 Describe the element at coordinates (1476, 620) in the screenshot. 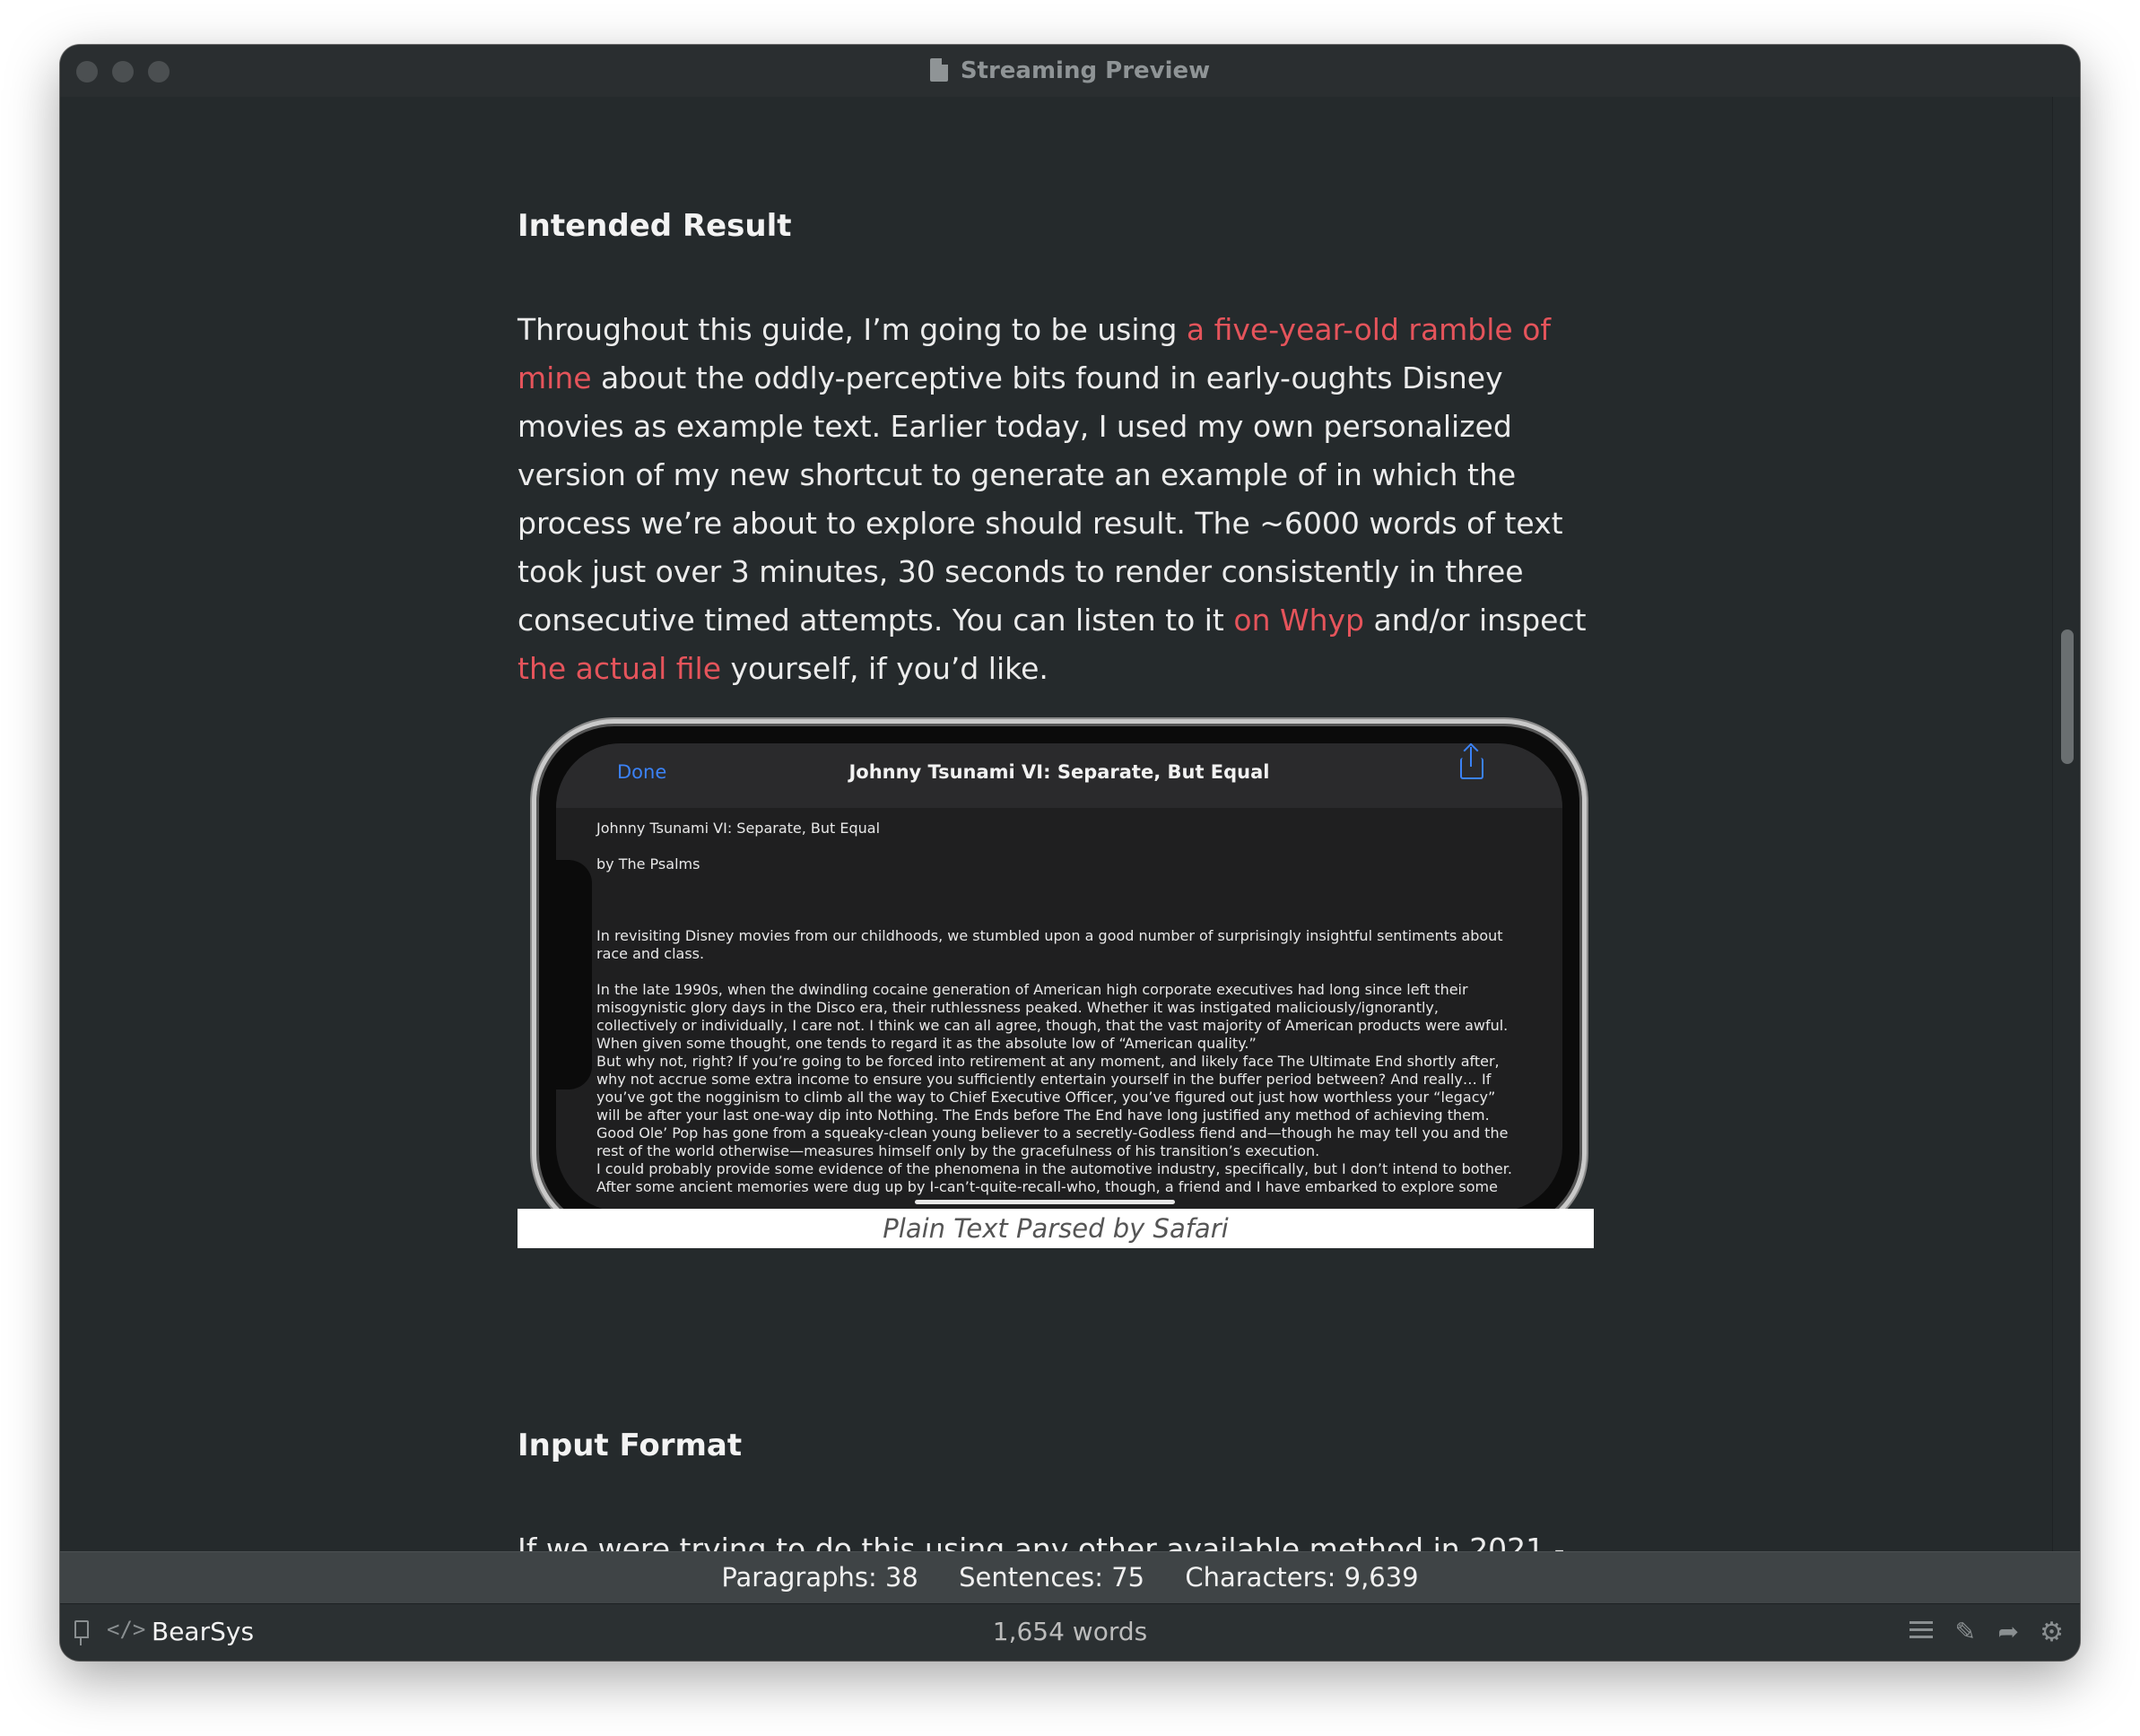

I see `intro-text-3: and/or inspect` at that location.